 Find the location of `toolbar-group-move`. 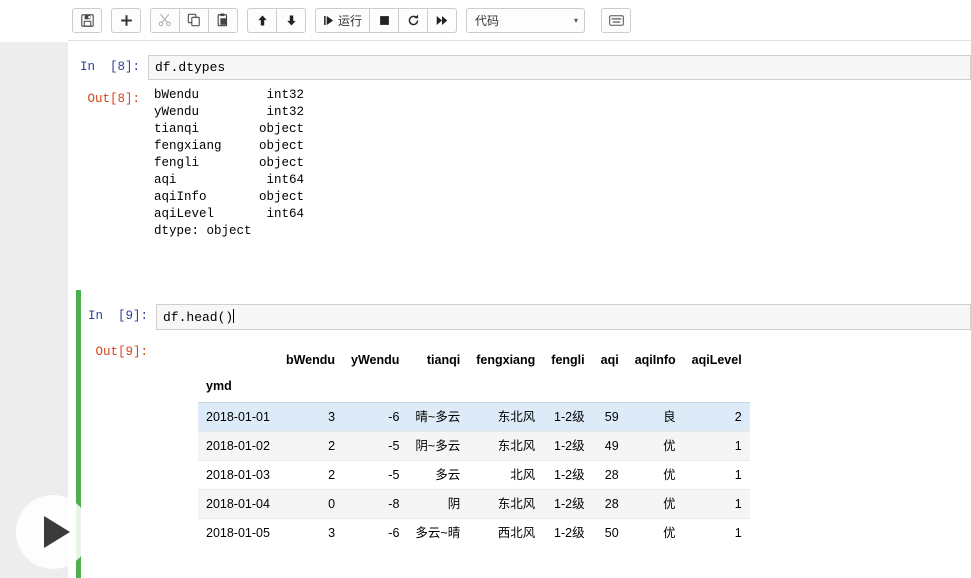

toolbar-group-move is located at coordinates (276, 20).